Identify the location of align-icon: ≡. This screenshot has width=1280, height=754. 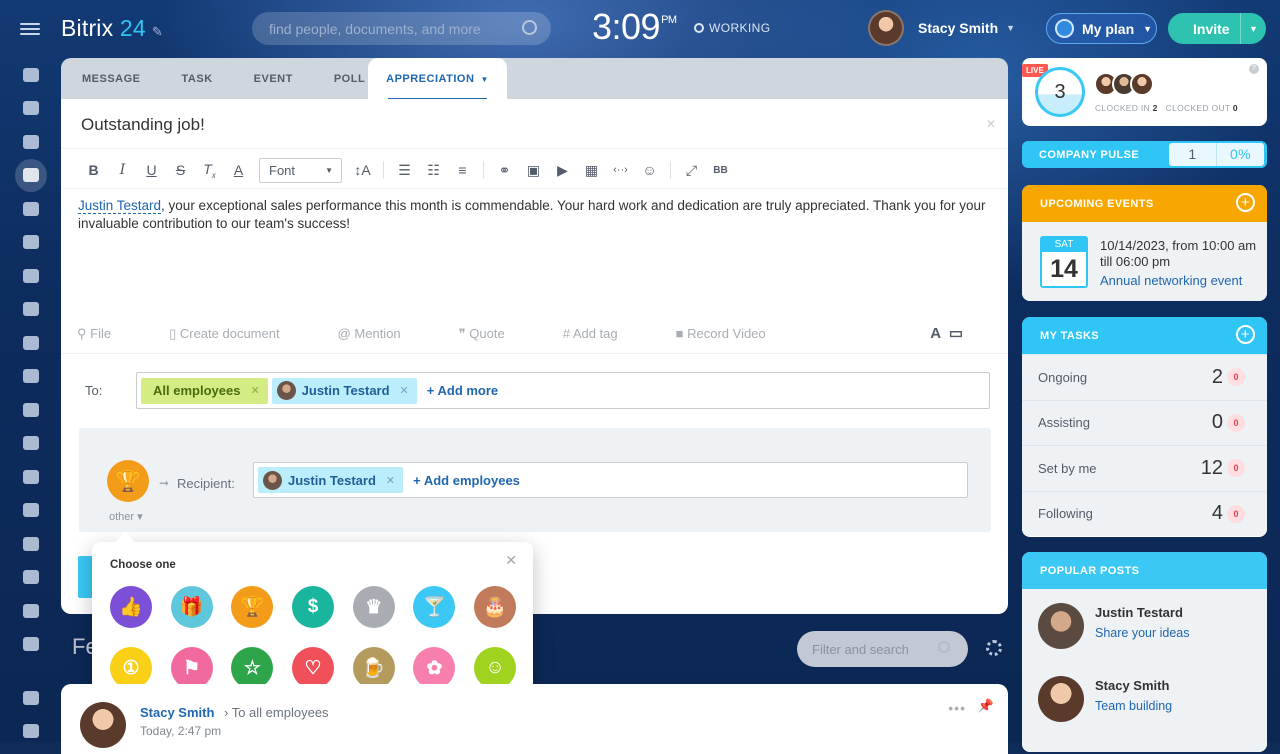
(462, 170).